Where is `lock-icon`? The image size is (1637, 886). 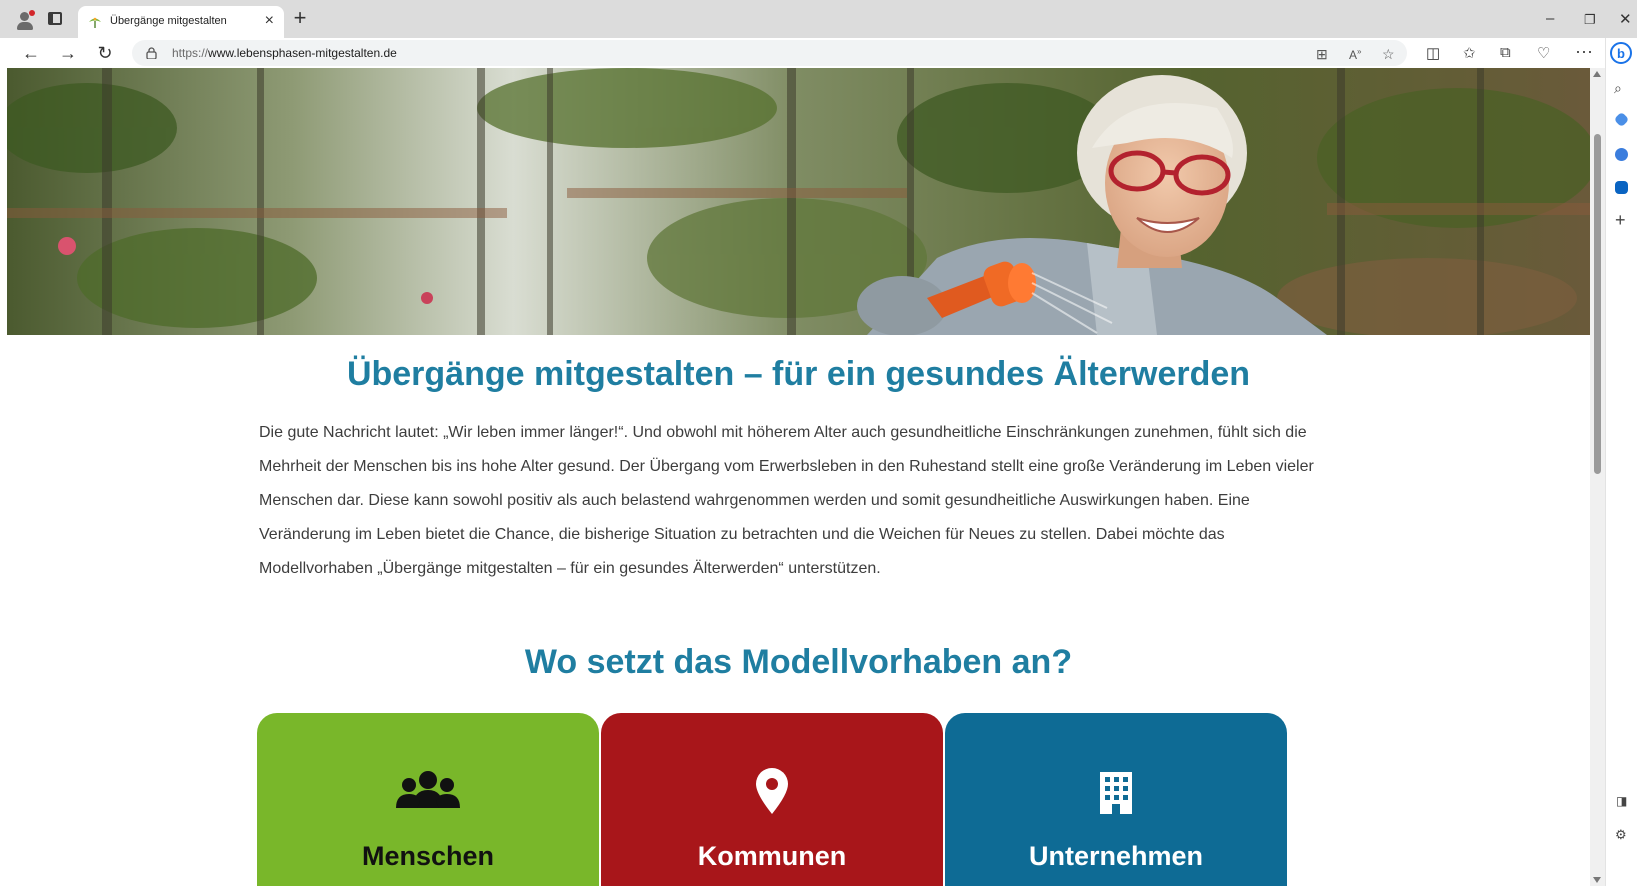
lock-icon is located at coordinates (151, 53).